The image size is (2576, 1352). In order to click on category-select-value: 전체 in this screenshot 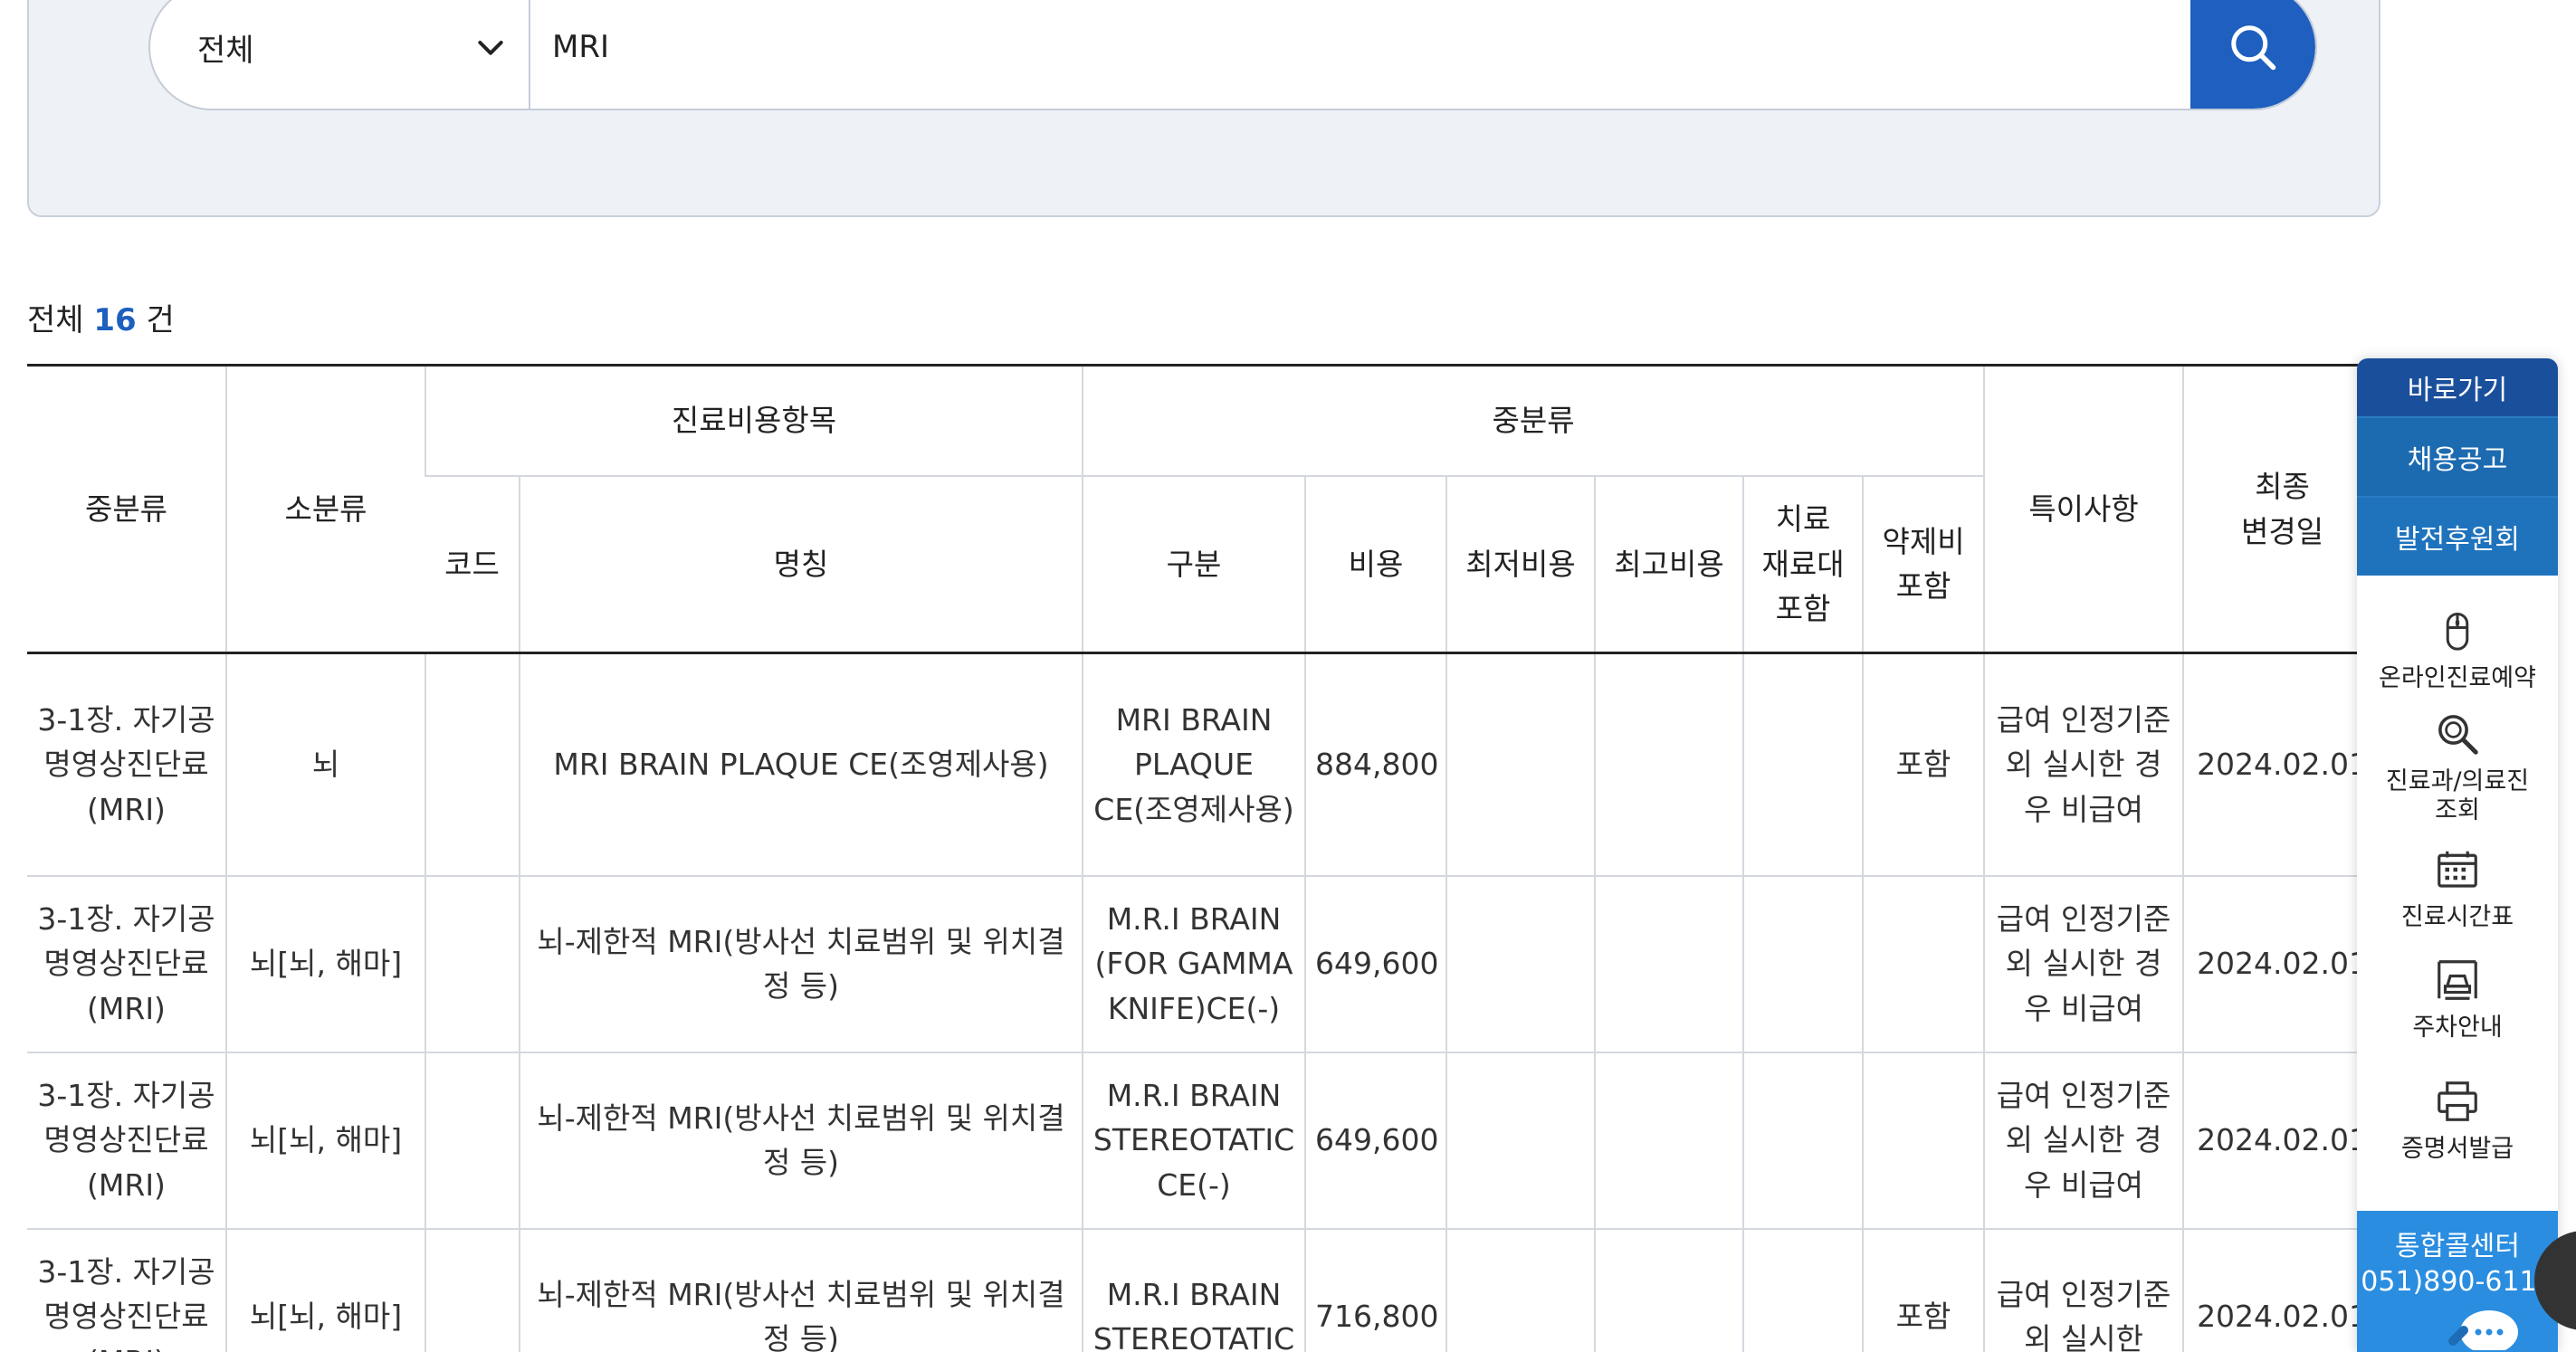, I will do `click(226, 51)`.